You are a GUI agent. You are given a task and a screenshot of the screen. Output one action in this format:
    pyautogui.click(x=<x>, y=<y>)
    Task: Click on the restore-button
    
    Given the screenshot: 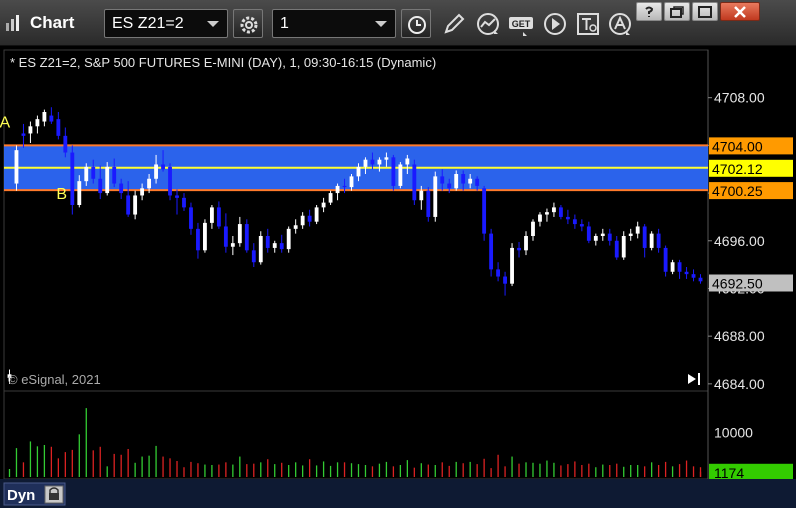 What is the action you would take?
    pyautogui.click(x=677, y=11)
    